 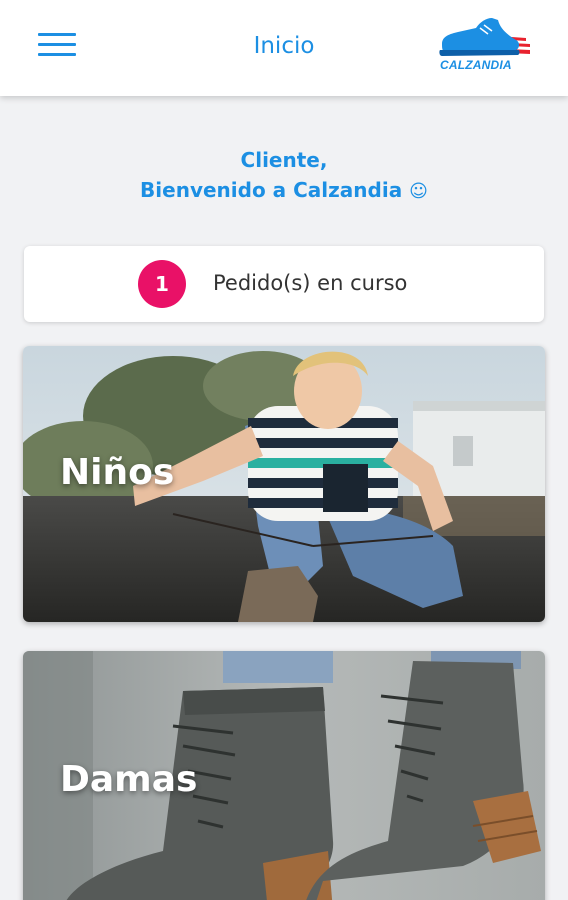 I want to click on welcome-greeting: Cliente,, so click(x=284, y=160).